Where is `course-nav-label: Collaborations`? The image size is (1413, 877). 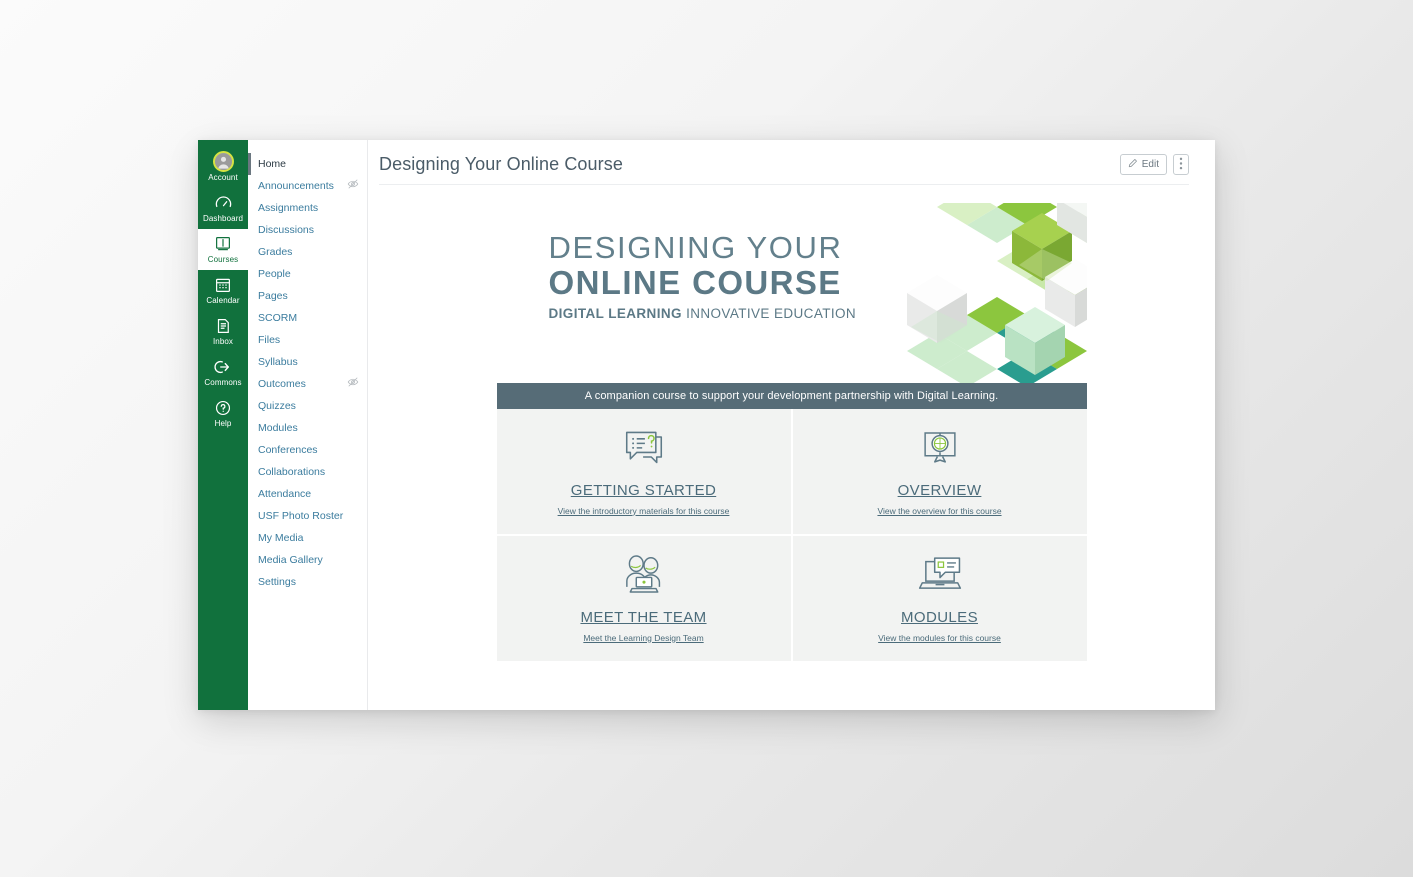 course-nav-label: Collaborations is located at coordinates (292, 472).